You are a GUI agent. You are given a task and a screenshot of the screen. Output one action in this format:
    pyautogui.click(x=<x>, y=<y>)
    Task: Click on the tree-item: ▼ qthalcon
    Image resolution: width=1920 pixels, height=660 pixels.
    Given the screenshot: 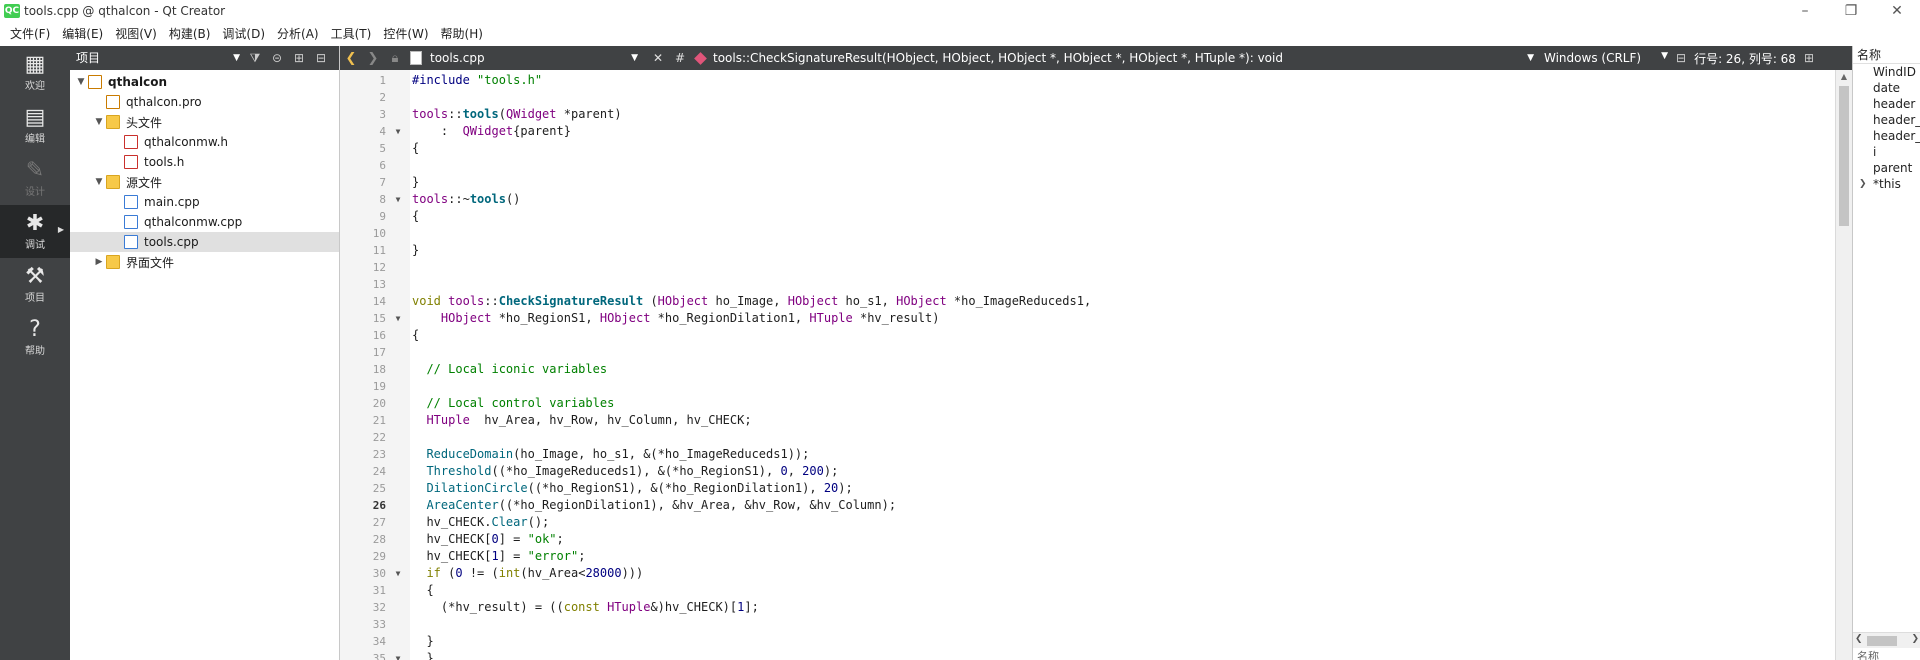 What is the action you would take?
    pyautogui.click(x=204, y=82)
    